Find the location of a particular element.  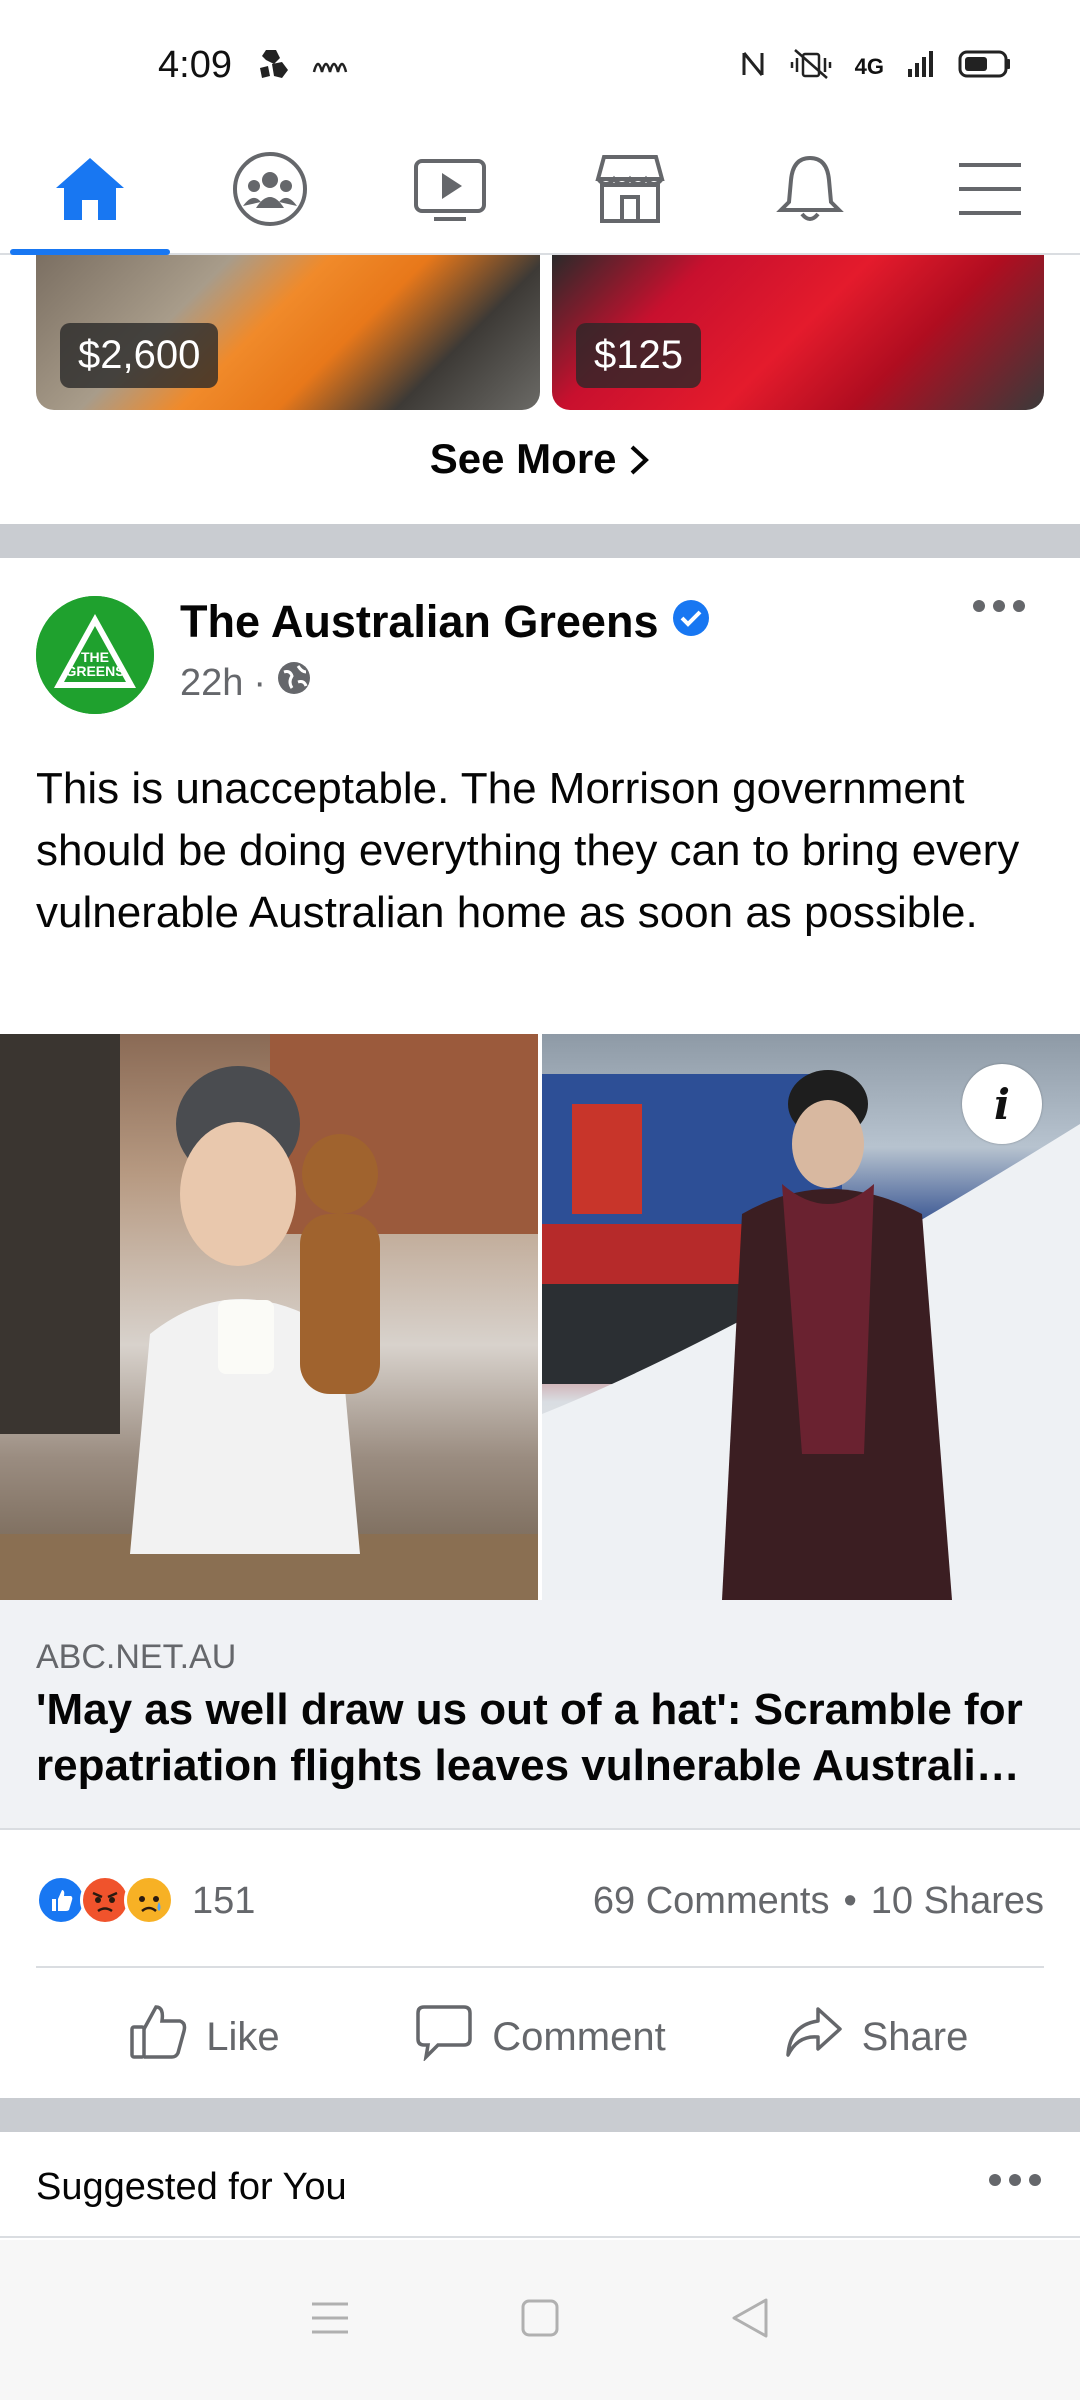

suggested-options-button is located at coordinates (1015, 2182).